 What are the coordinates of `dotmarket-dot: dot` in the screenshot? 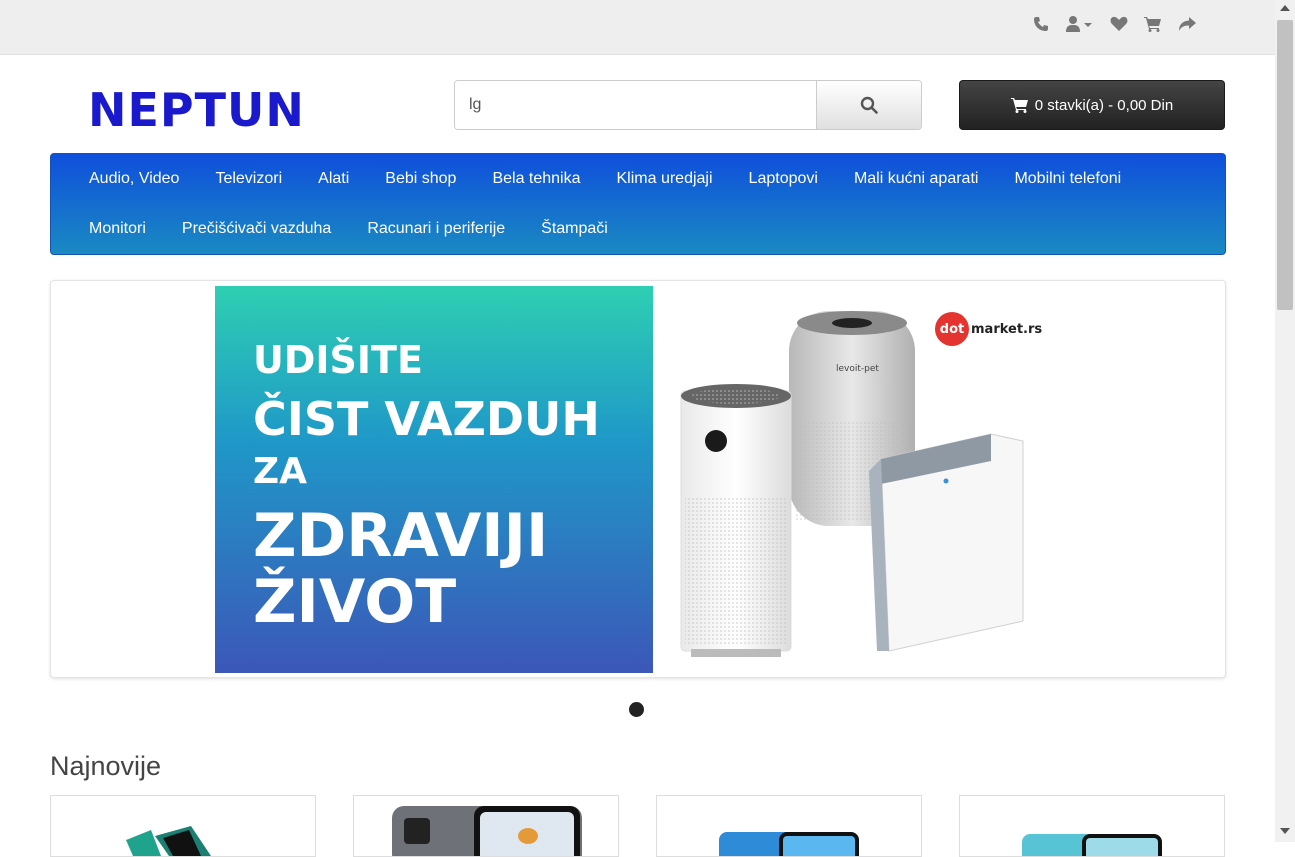 It's located at (952, 329).